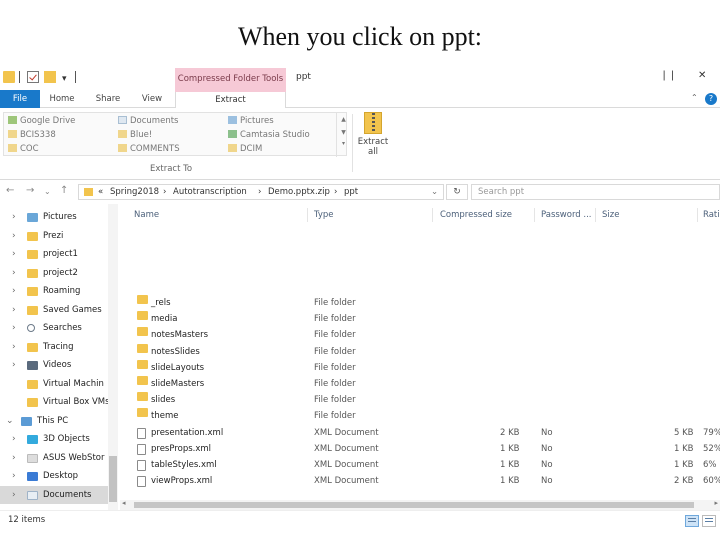  What do you see at coordinates (269, 135) in the screenshot?
I see `destination-camtasia: Camtasia Studio` at bounding box center [269, 135].